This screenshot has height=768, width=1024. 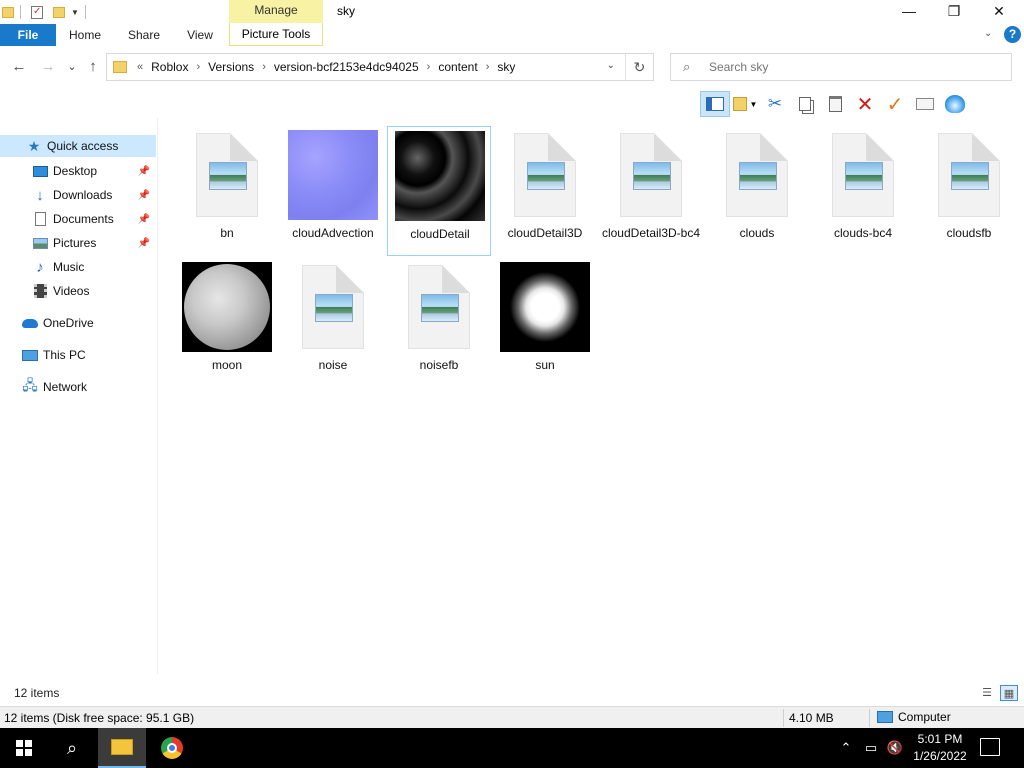 What do you see at coordinates (895, 104) in the screenshot?
I see `rename-check-icon: ✓` at bounding box center [895, 104].